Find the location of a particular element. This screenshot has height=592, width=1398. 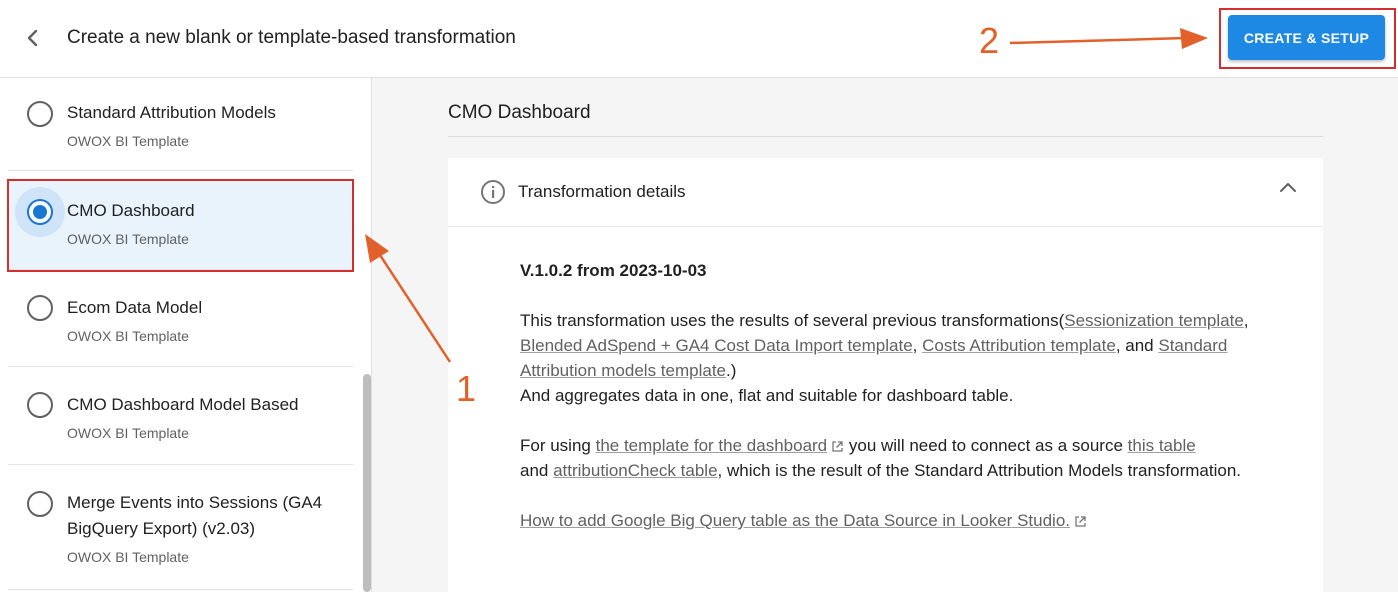

template-name: Standard Attribution Models is located at coordinates (171, 112).